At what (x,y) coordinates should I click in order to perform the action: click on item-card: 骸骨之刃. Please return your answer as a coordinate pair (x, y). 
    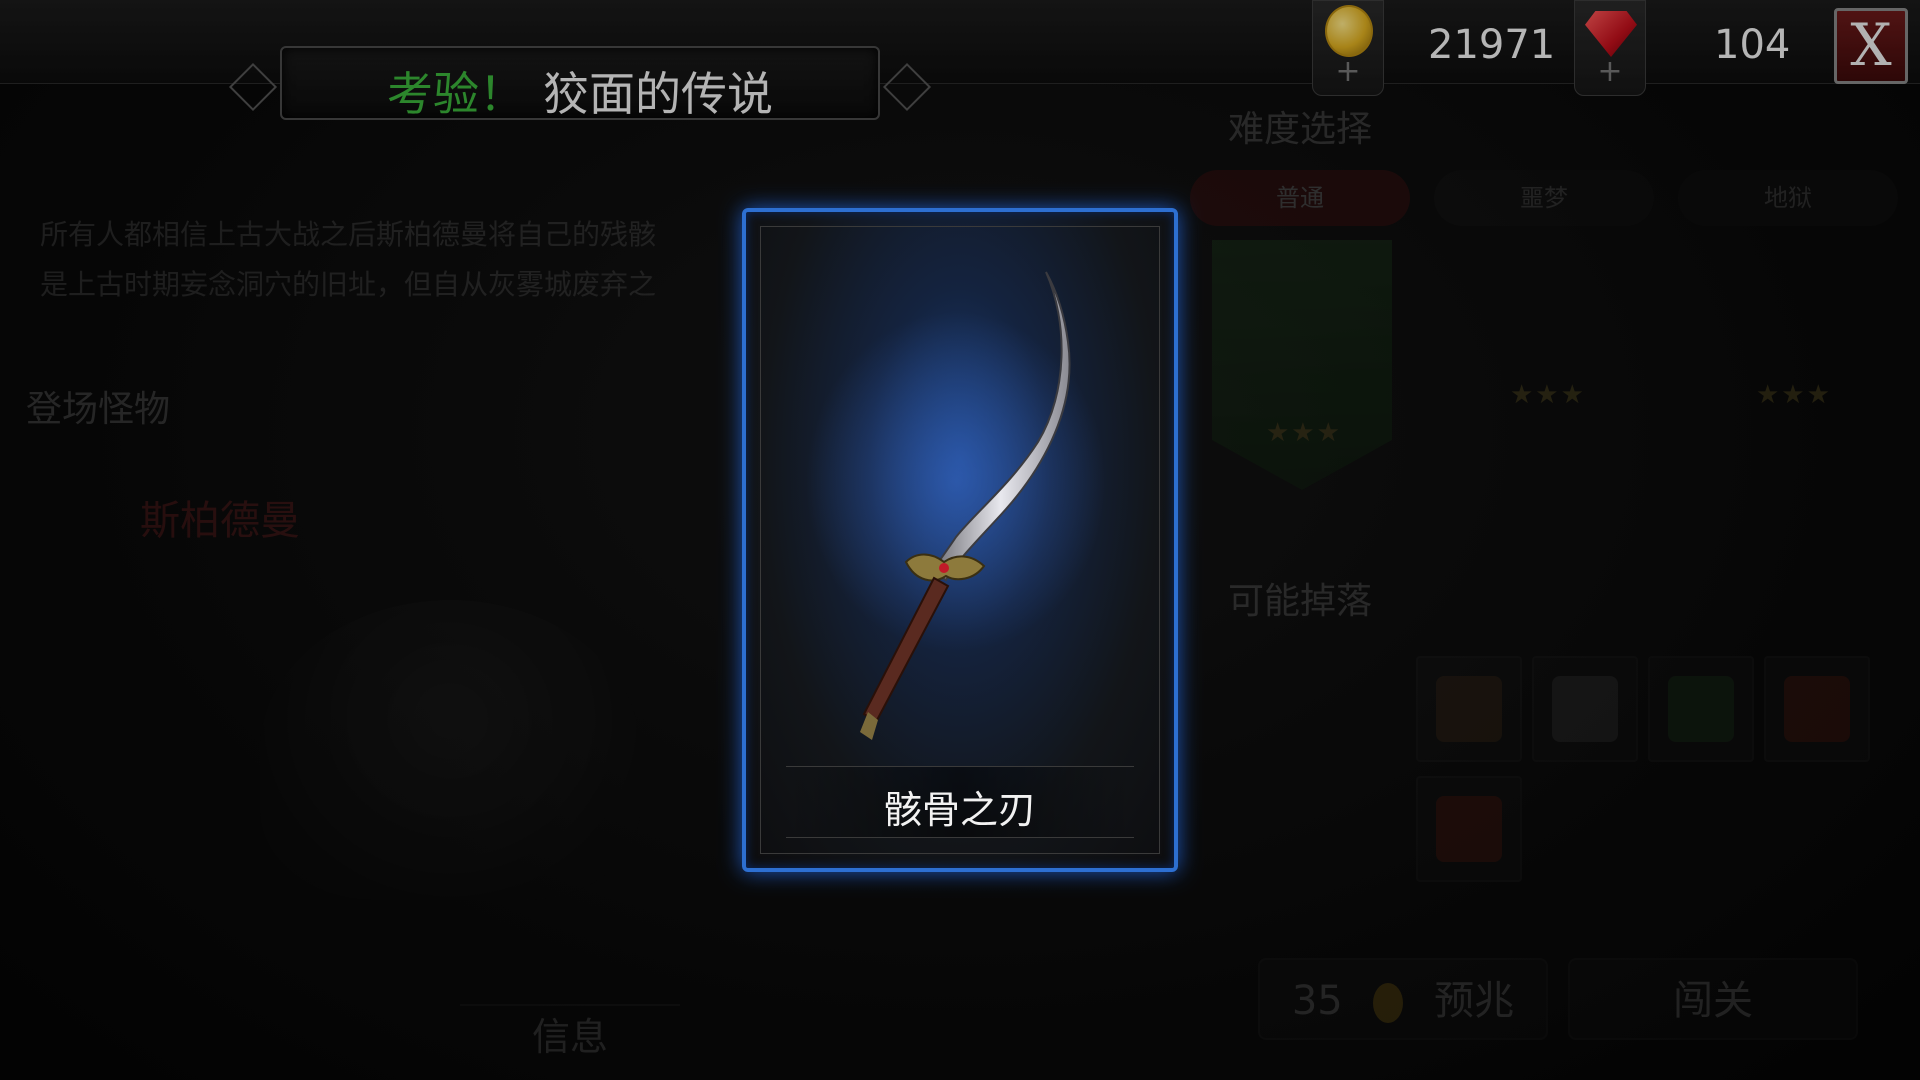
    Looking at the image, I should click on (960, 540).